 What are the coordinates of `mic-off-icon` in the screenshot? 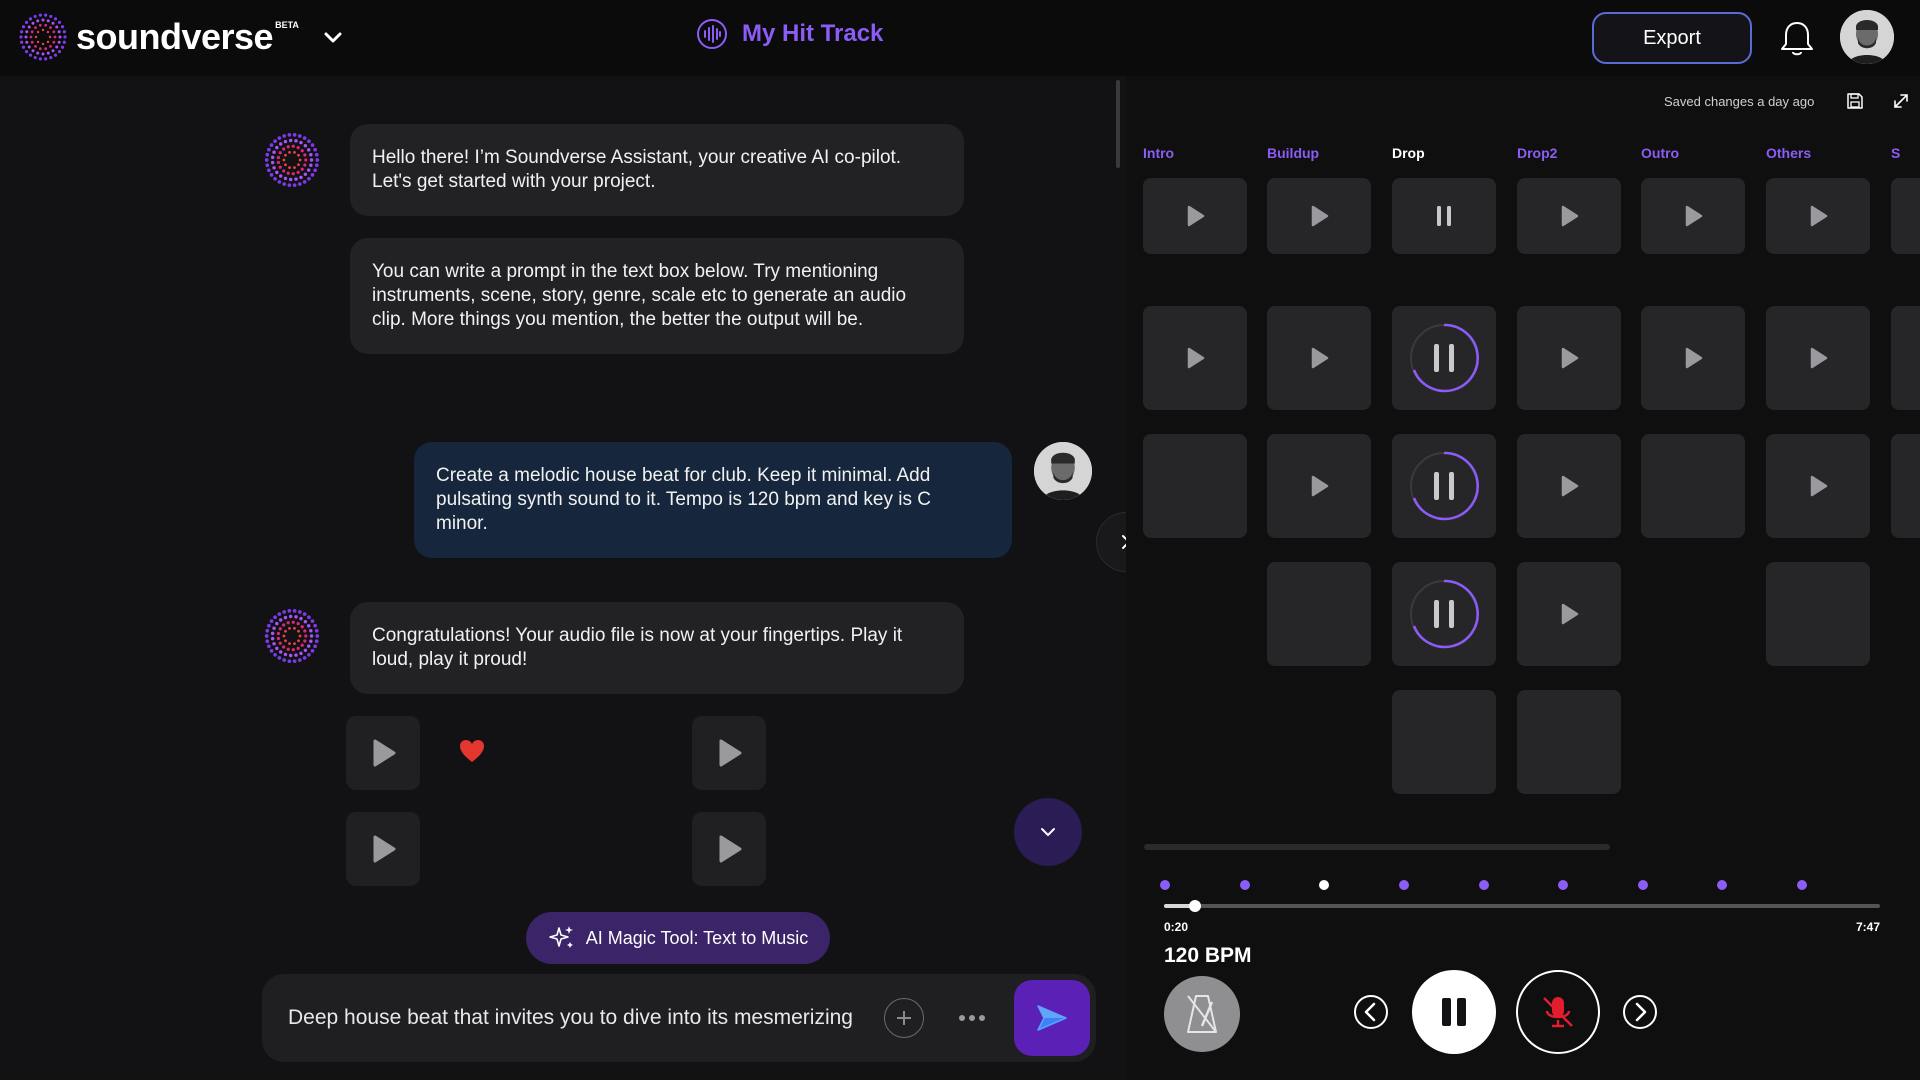 It's located at (1558, 1012).